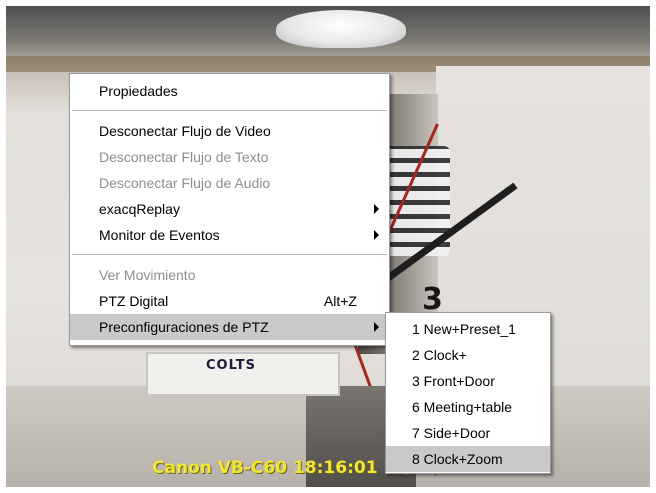 This screenshot has width=656, height=493. I want to click on menu-item-label: exacqReplay, so click(139, 209).